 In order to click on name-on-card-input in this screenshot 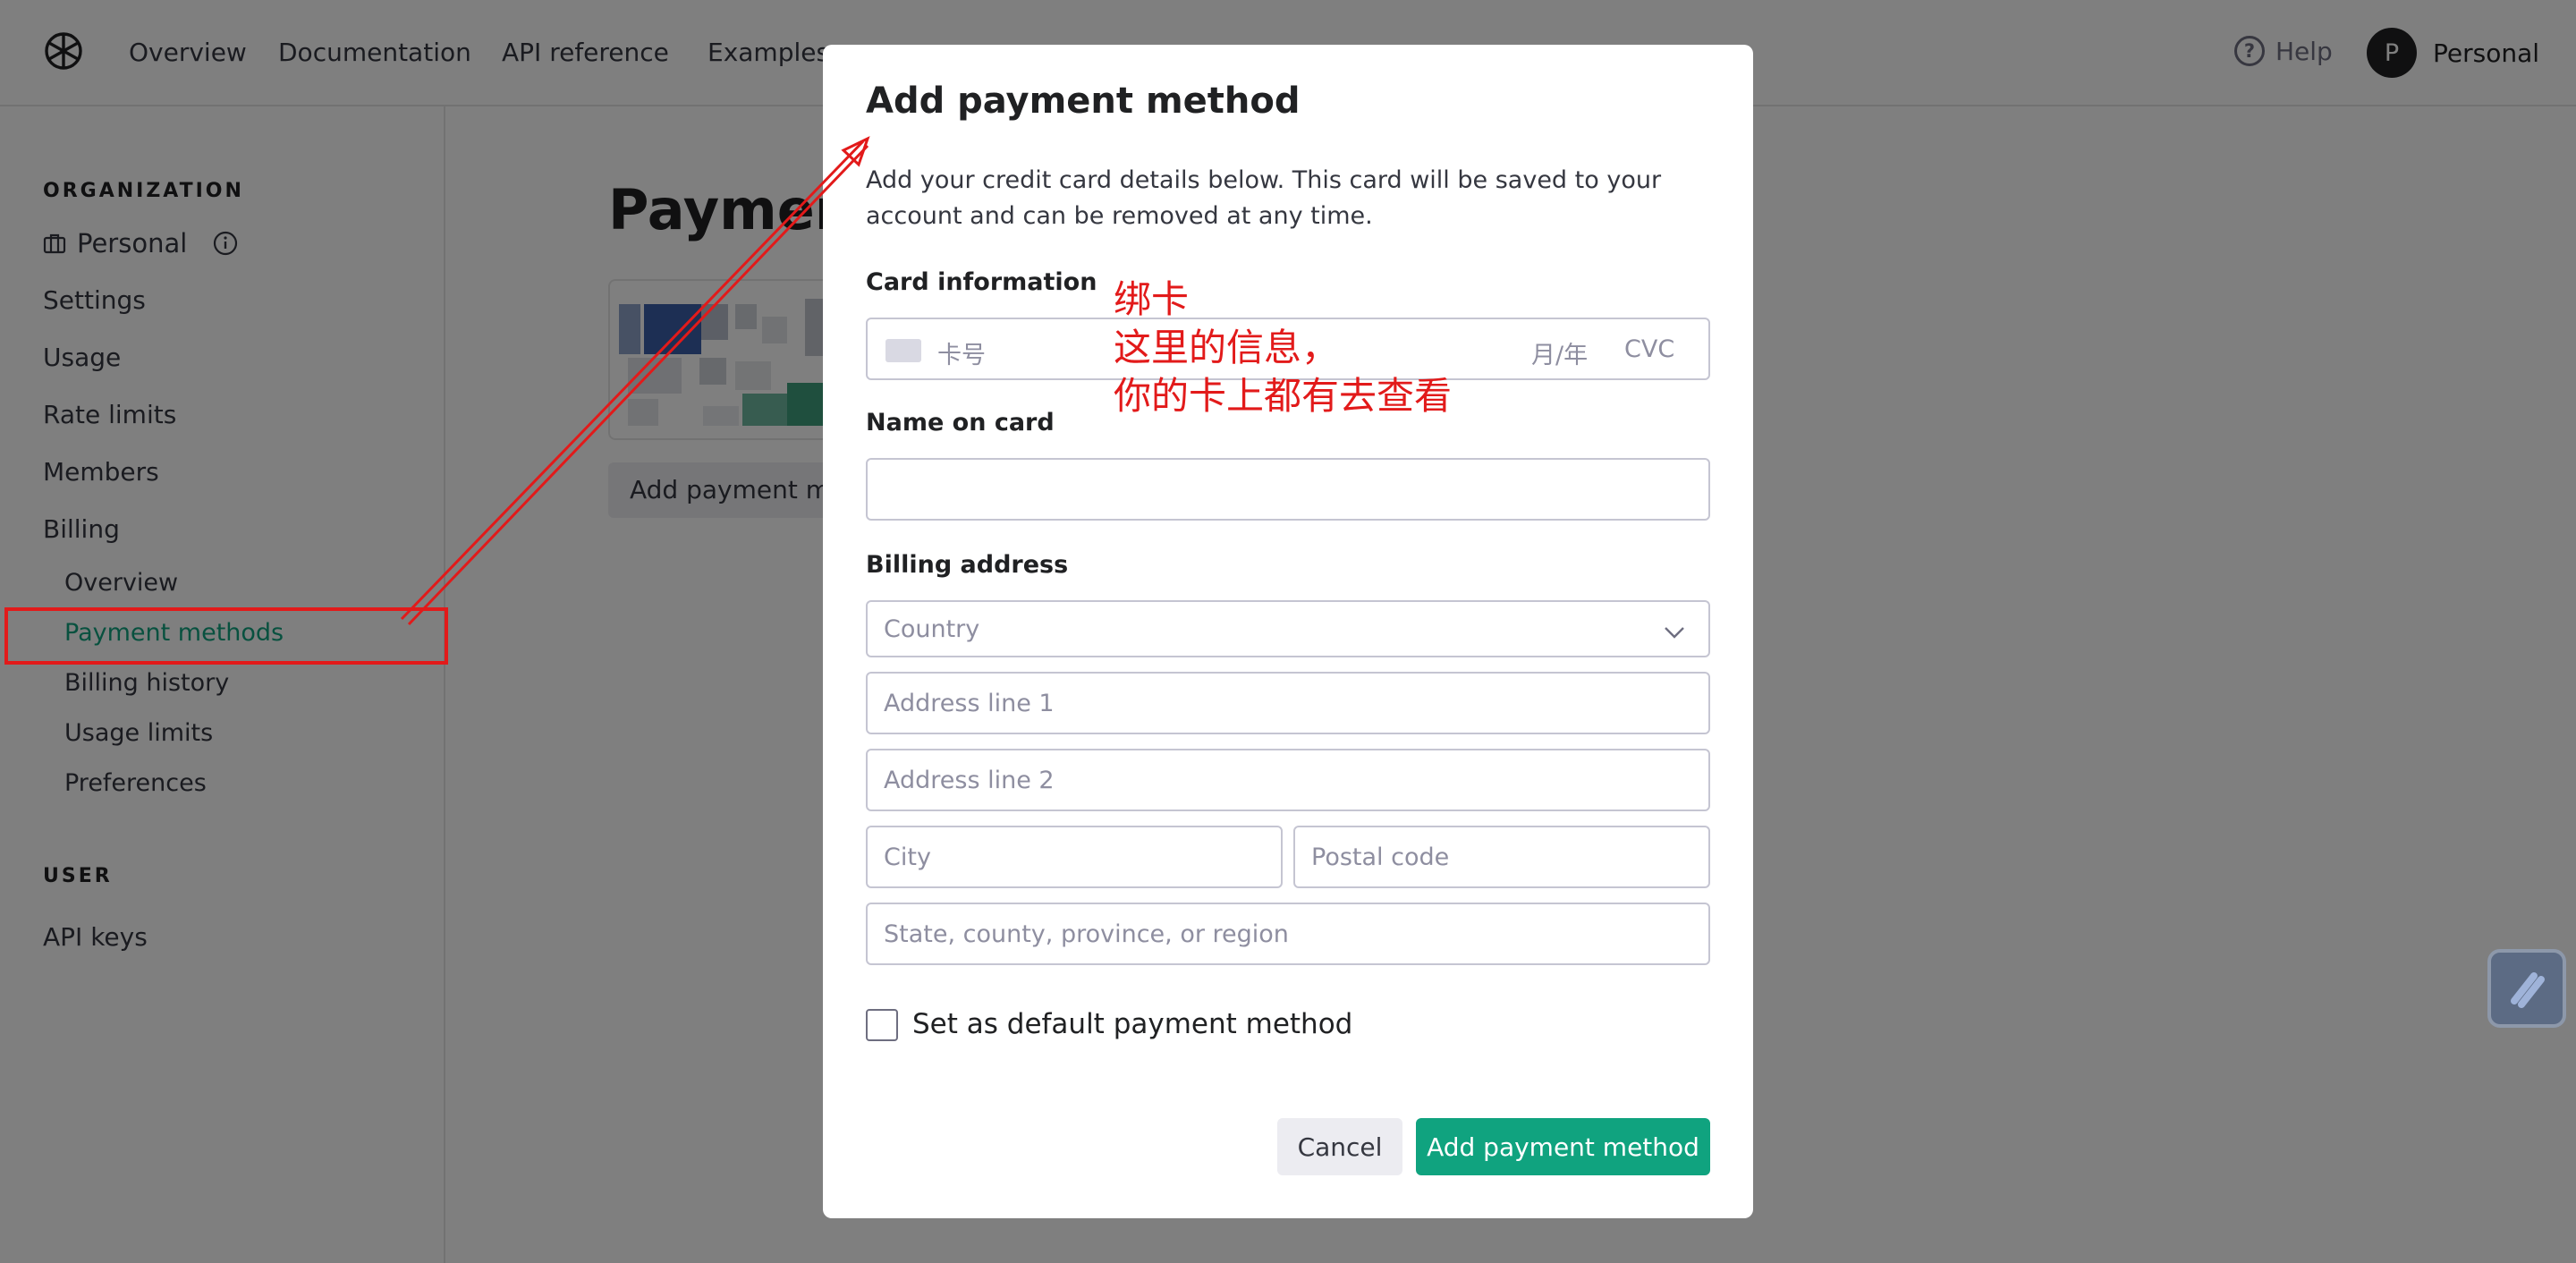, I will do `click(1288, 489)`.